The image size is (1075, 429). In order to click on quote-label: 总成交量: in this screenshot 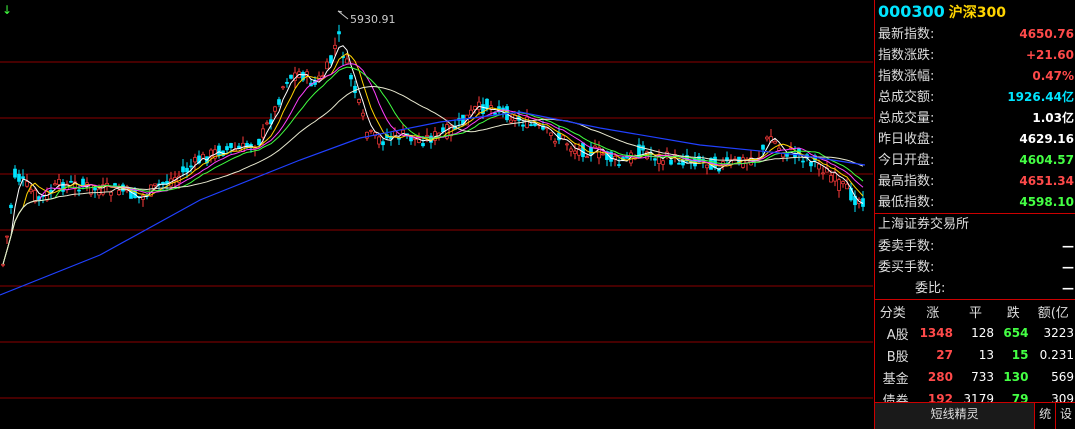, I will do `click(906, 118)`.